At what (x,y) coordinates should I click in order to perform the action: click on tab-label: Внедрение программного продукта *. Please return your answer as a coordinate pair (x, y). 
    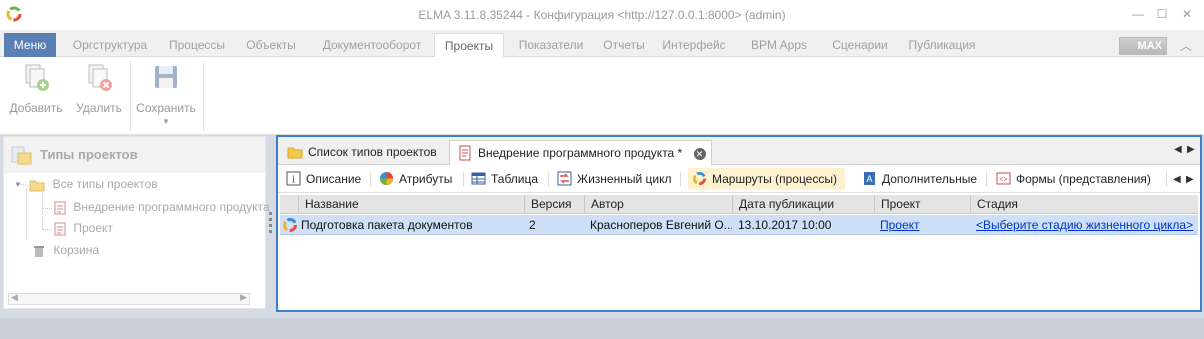
    Looking at the image, I should click on (580, 153).